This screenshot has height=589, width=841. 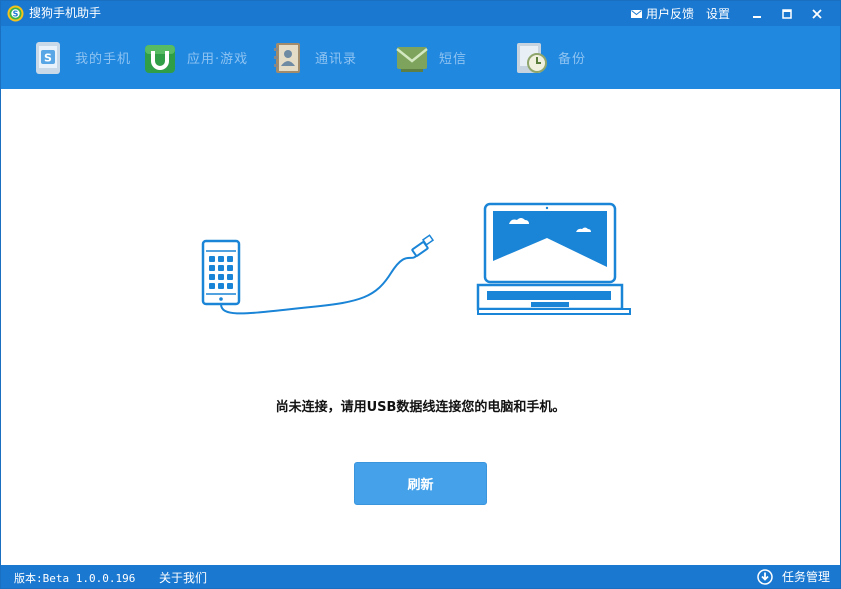 I want to click on feedback-link: 用户反馈, so click(x=662, y=13).